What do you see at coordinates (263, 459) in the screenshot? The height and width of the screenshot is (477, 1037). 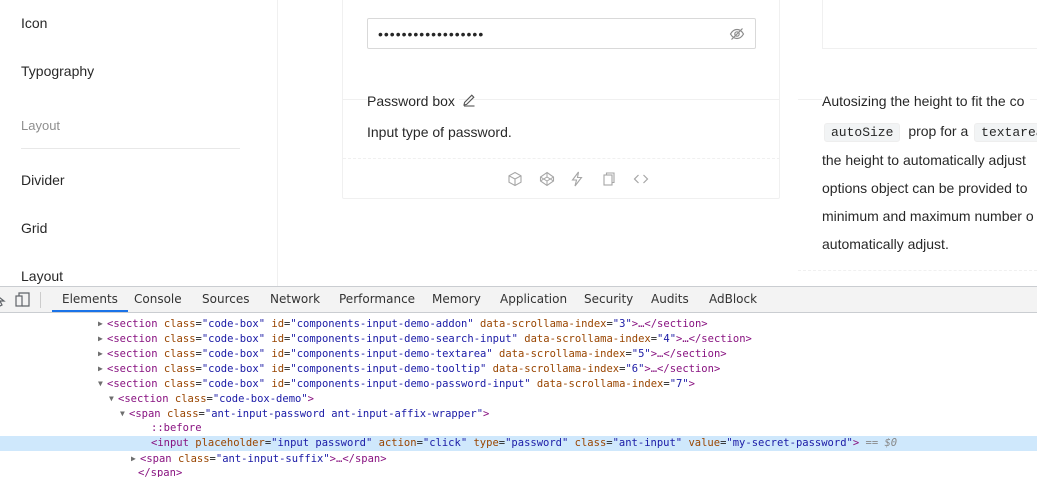 I see `dom-node-markup: <span class="ant-input-suffix">…</span>` at bounding box center [263, 459].